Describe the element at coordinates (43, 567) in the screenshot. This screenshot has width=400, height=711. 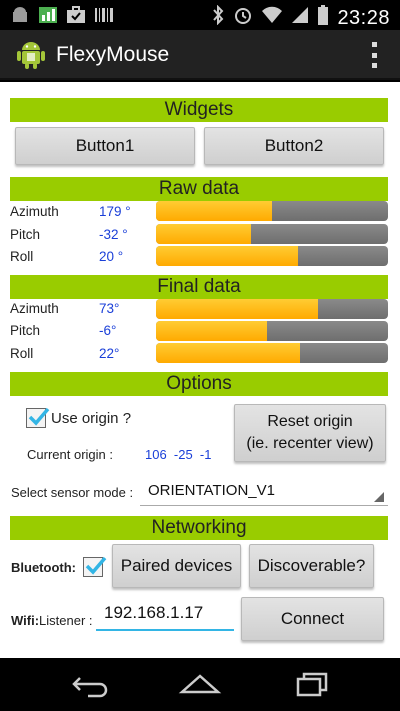
I see `bluetooth-label: Bluetooth:` at that location.